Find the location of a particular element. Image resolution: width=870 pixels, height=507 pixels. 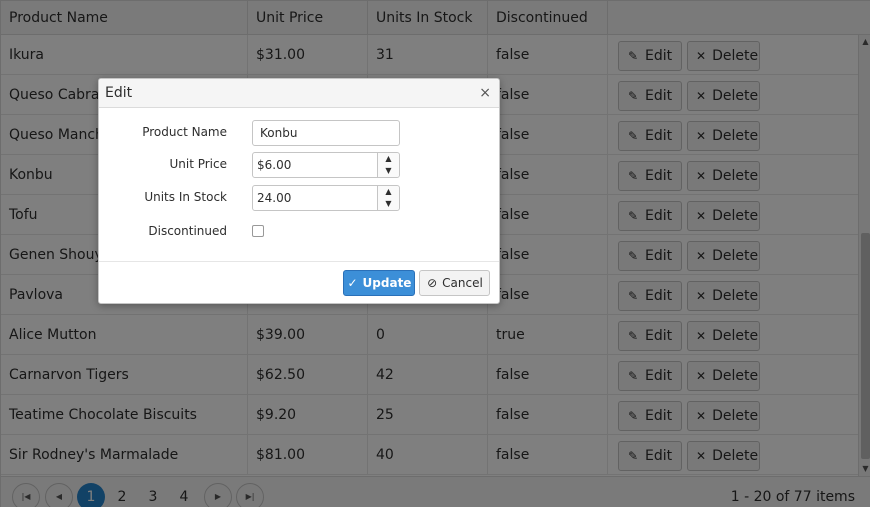

update-button: ✓ Update is located at coordinates (379, 283).